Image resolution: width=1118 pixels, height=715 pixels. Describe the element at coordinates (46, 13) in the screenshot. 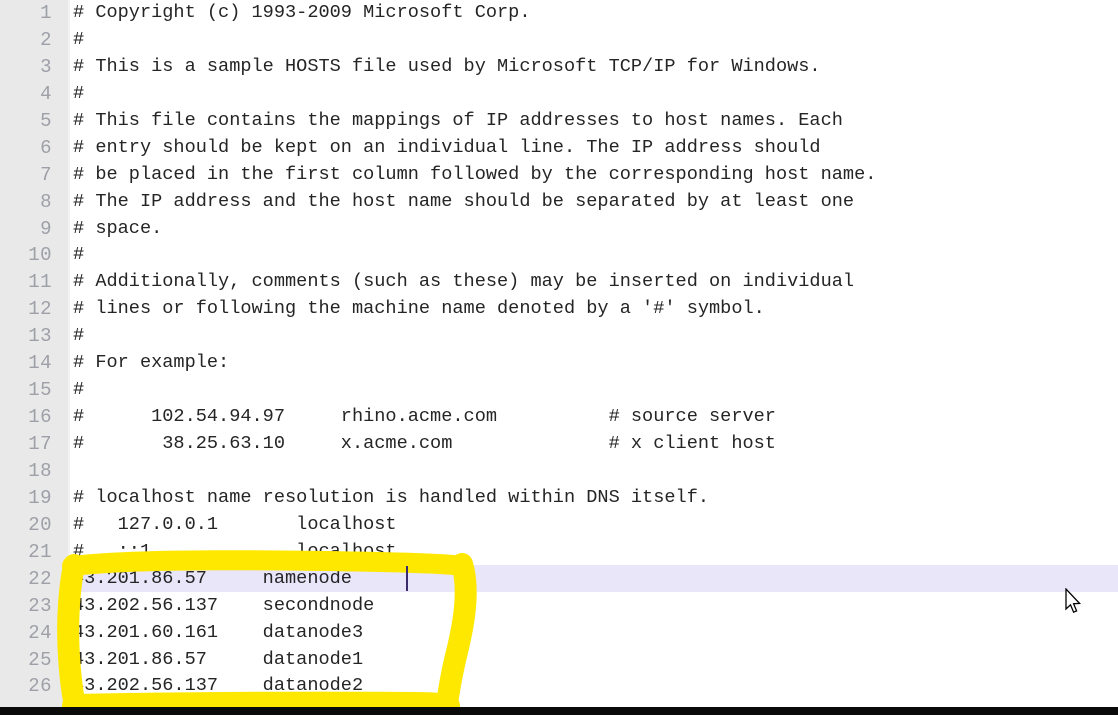

I see `line-number: 1` at that location.